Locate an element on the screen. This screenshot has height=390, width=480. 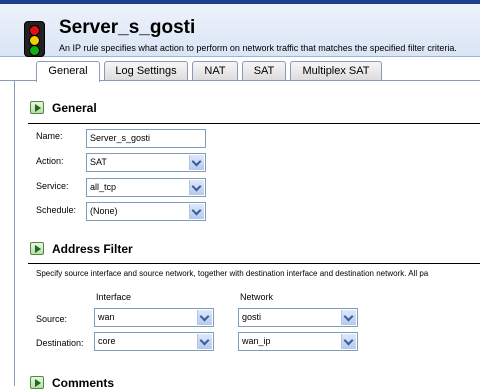
source-network-value: gosti is located at coordinates (252, 317).